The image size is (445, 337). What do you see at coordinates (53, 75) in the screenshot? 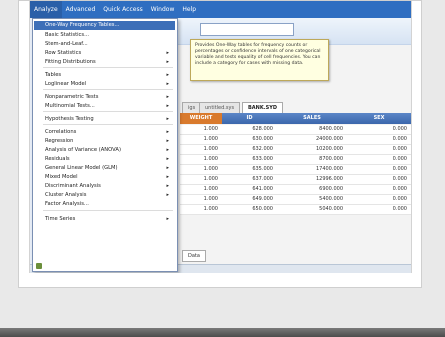
I see `menu-item-label: Tables` at bounding box center [53, 75].